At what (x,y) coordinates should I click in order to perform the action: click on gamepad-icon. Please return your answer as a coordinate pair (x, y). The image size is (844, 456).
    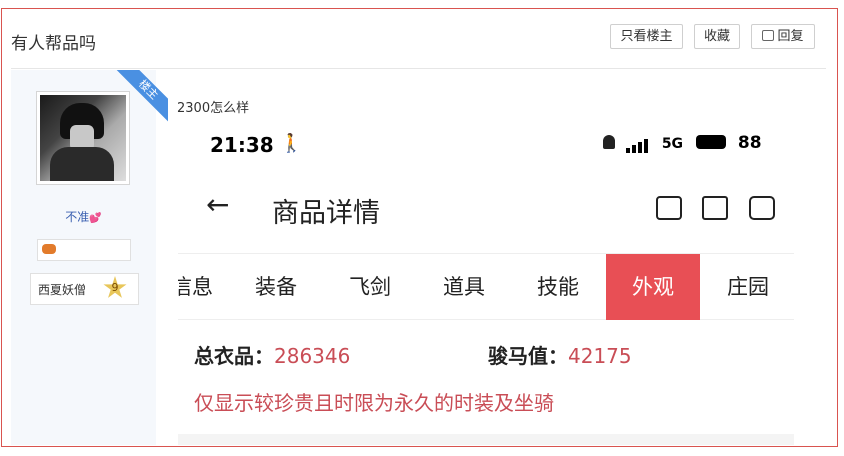
    Looking at the image, I should click on (49, 249).